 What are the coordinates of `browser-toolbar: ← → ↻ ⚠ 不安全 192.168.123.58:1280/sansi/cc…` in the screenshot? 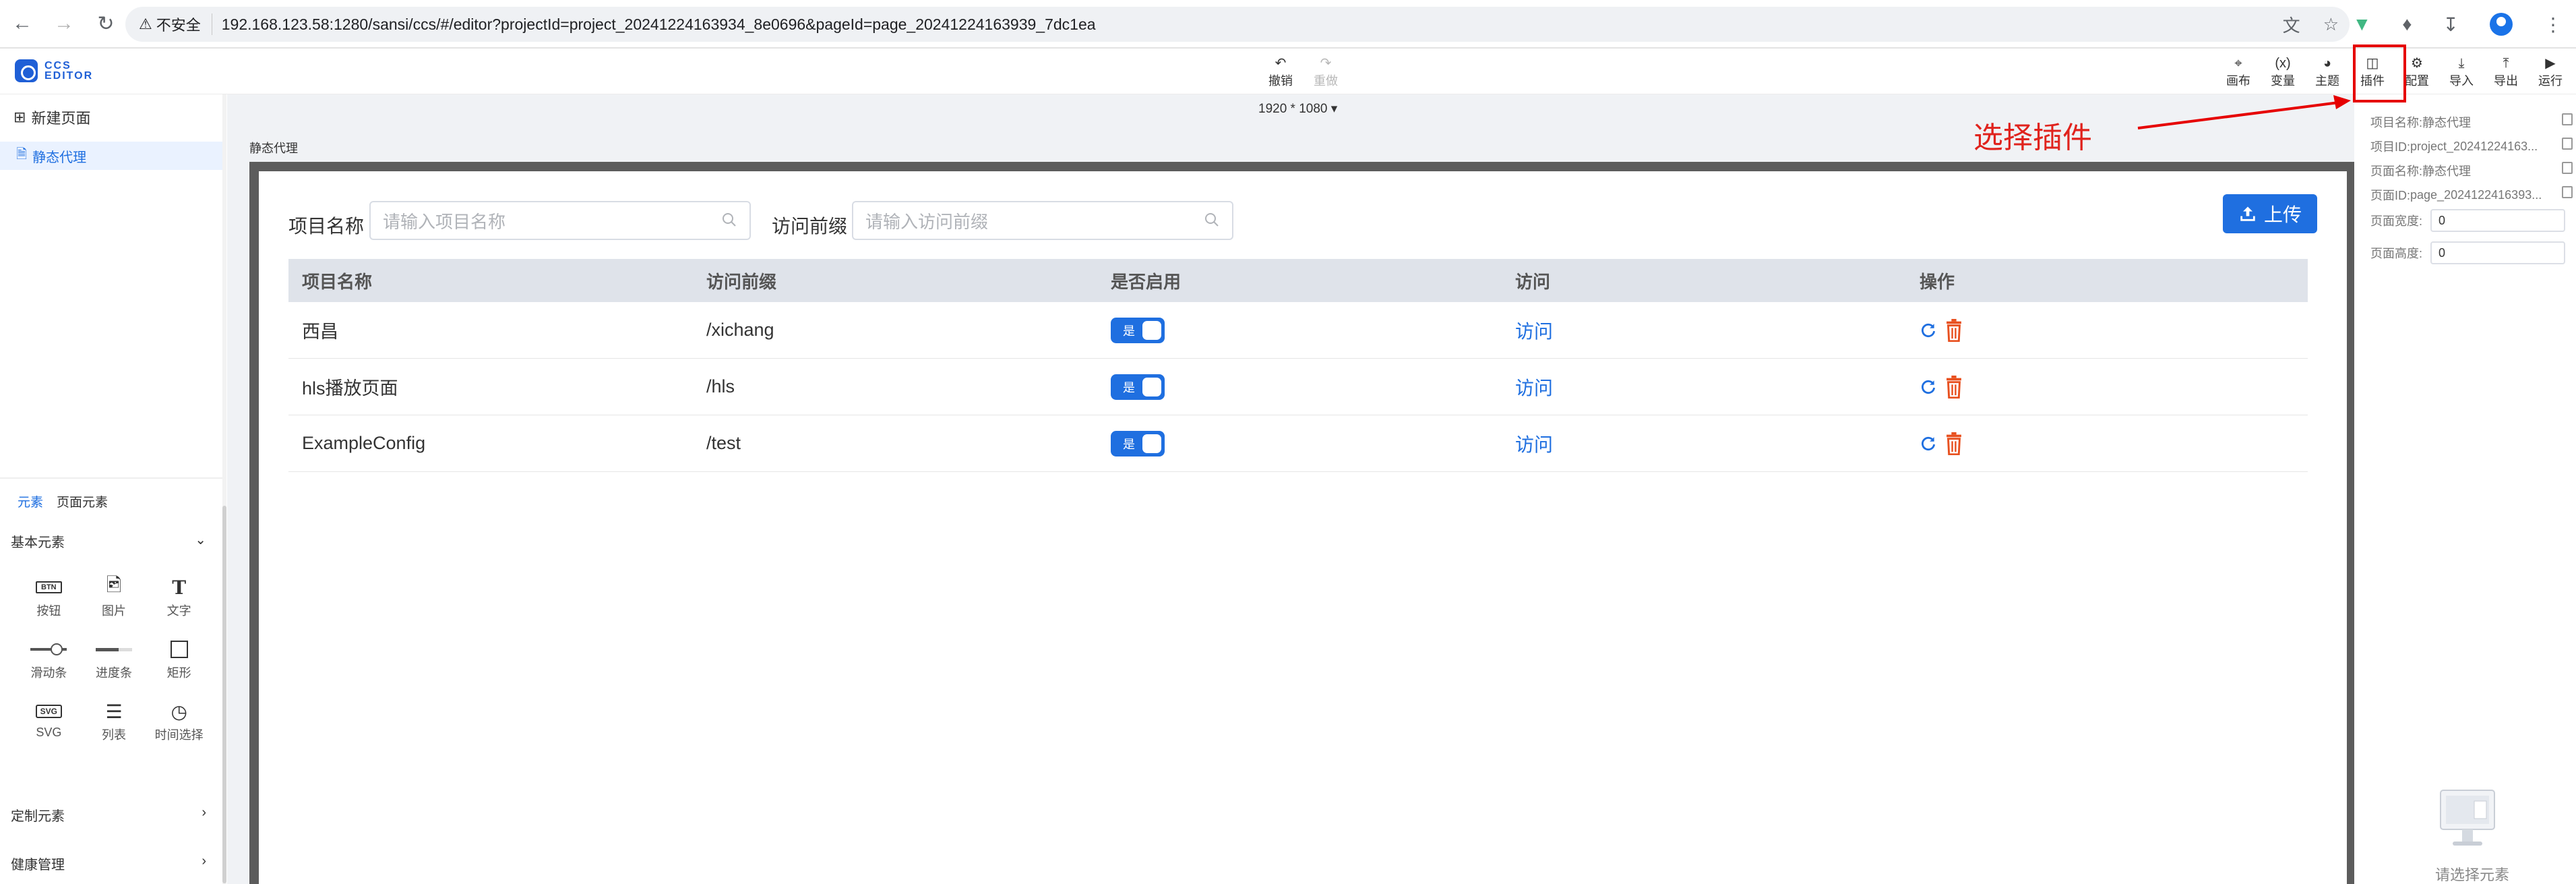 It's located at (1288, 25).